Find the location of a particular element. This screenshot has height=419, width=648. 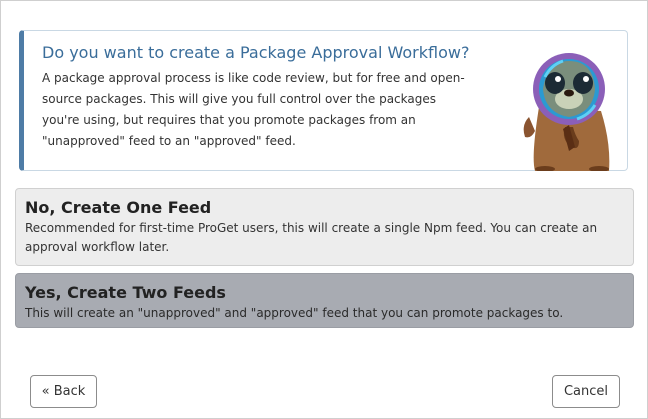

back-button: « Back is located at coordinates (63, 391).